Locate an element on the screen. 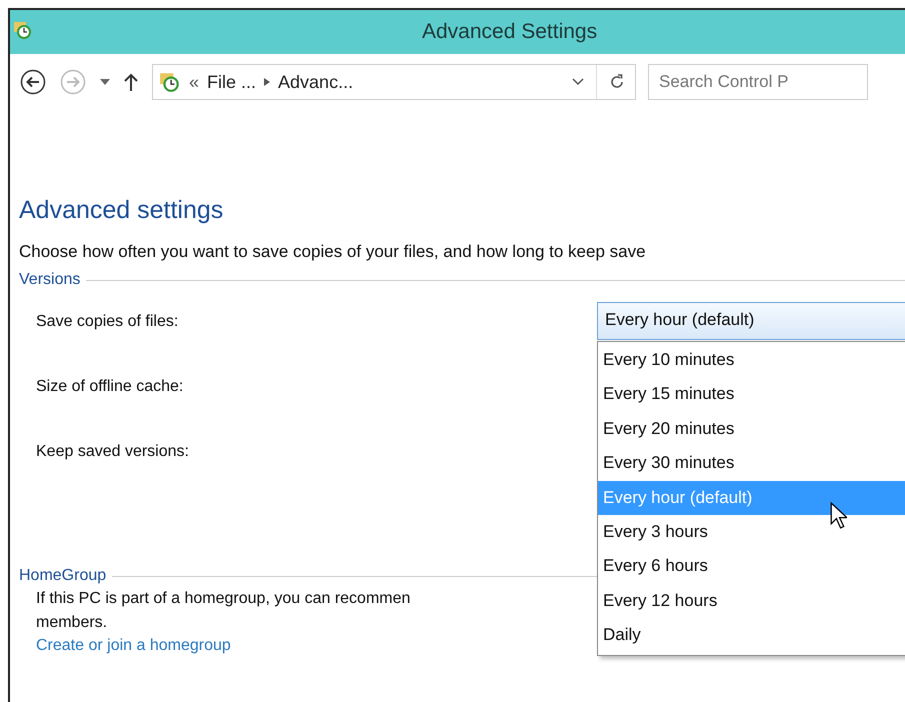  dropdown-option: Every 12 hours is located at coordinates (751, 601).